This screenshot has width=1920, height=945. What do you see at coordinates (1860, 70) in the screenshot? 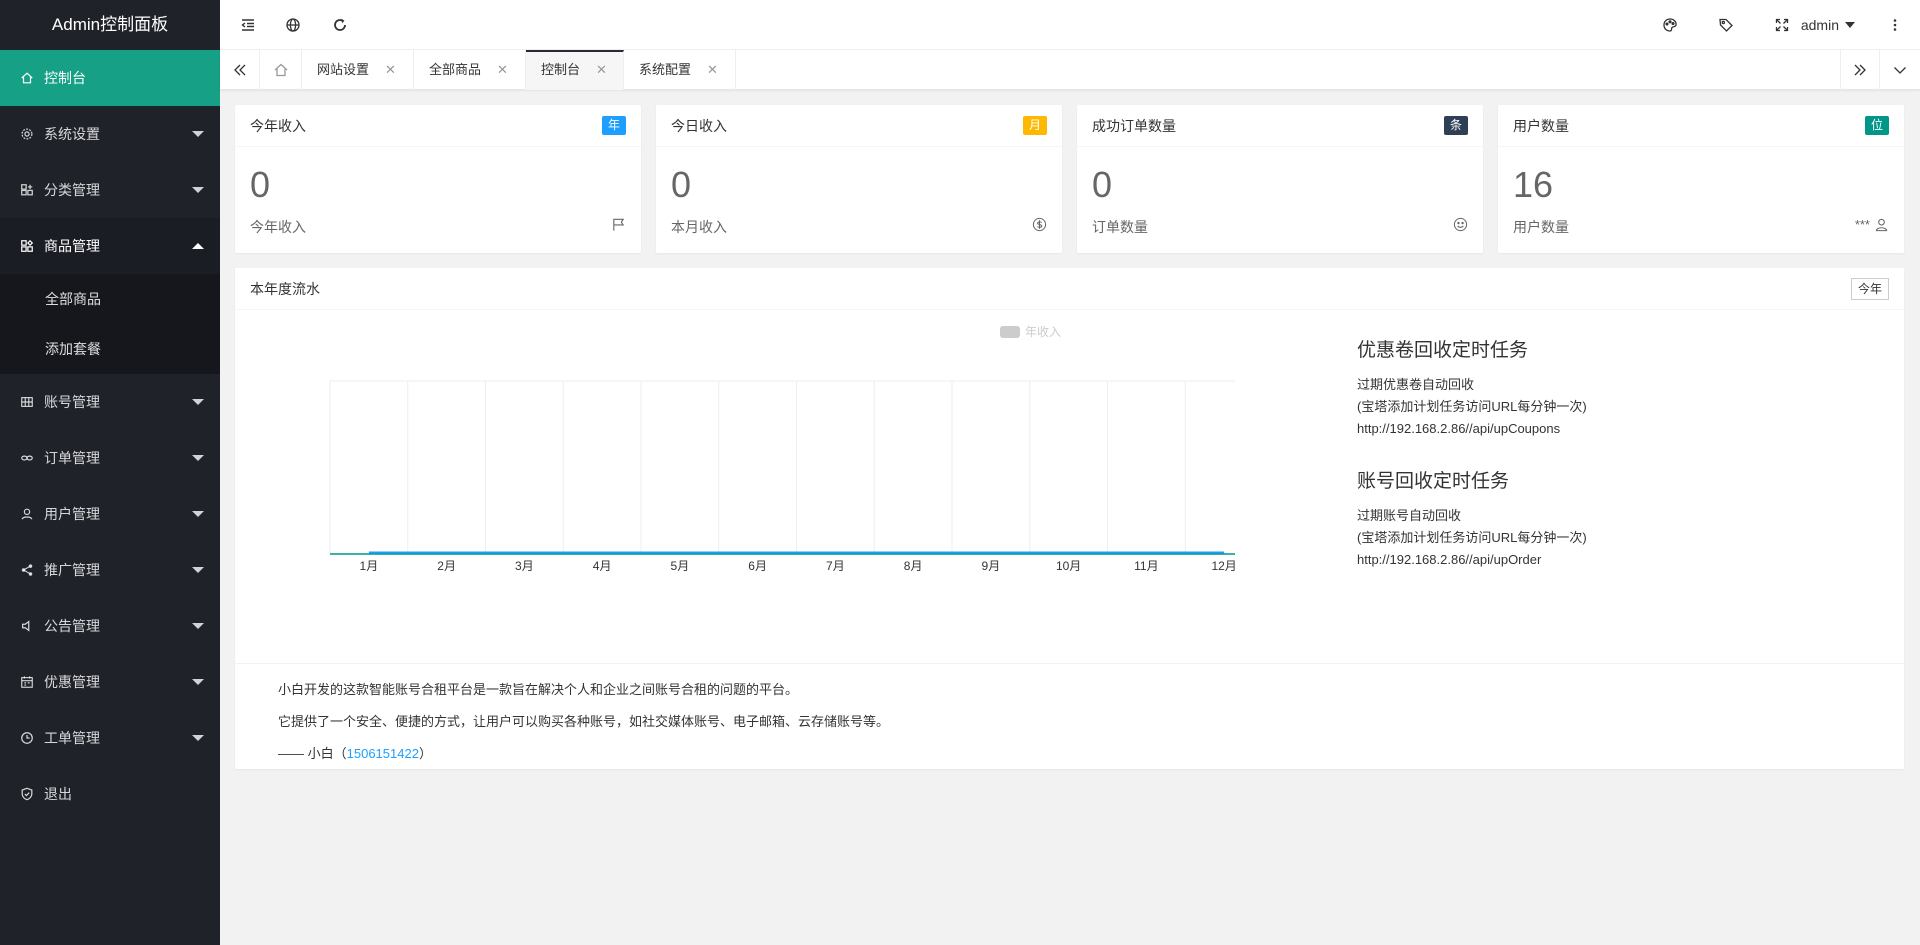
I see `tabs-scroll-right-button` at bounding box center [1860, 70].